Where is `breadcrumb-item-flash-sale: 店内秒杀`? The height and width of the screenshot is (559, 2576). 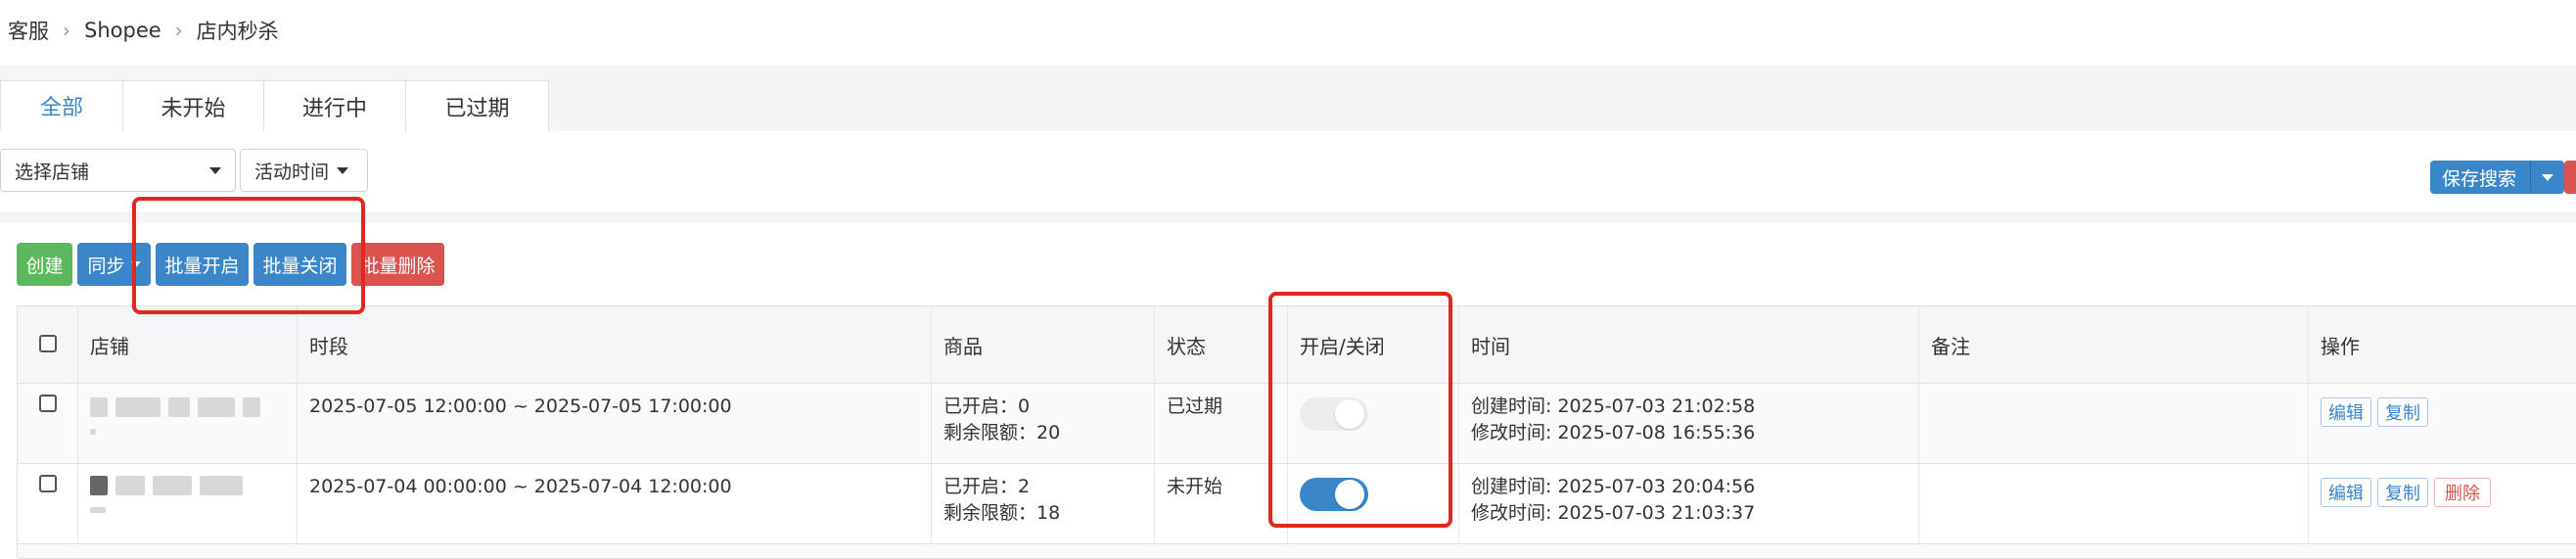
breadcrumb-item-flash-sale: 店内秒杀 is located at coordinates (238, 31).